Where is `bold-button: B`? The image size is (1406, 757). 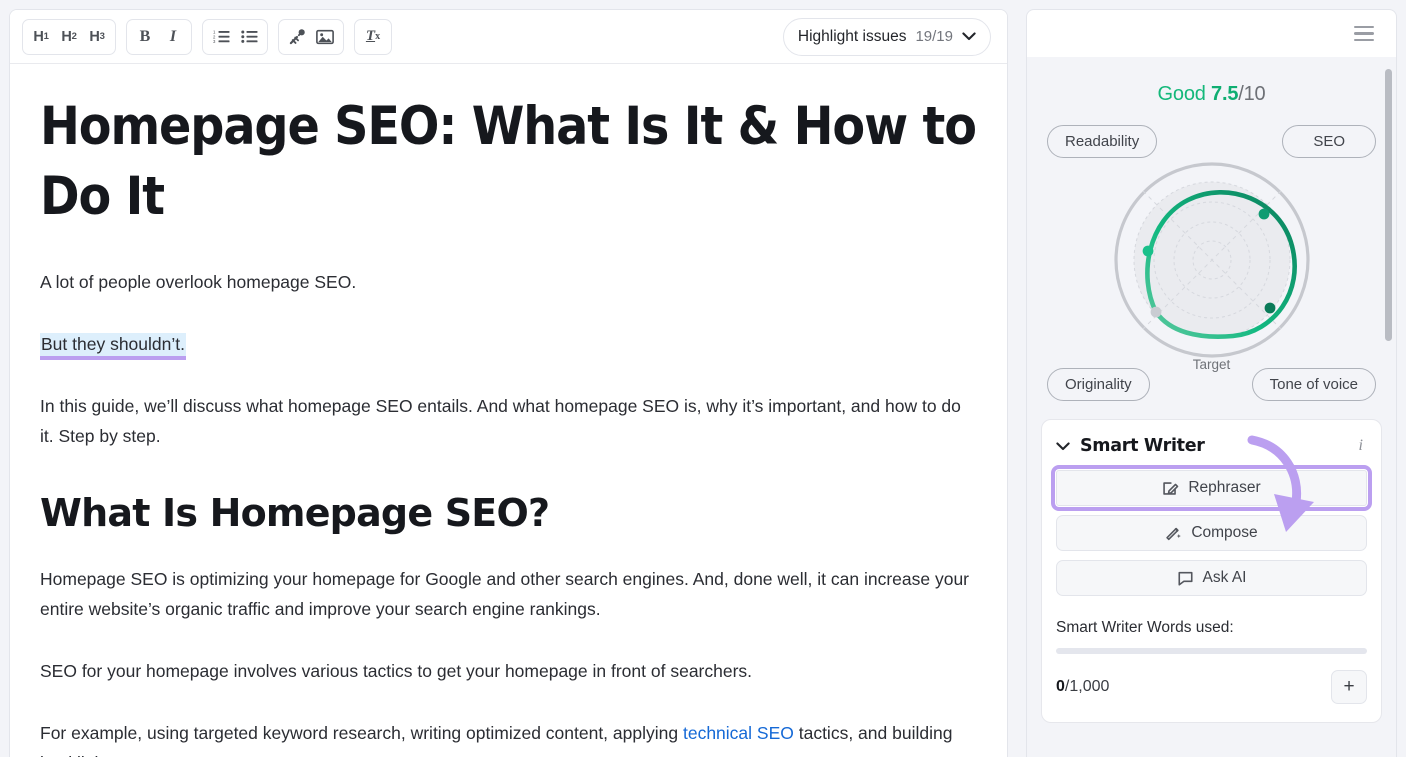
bold-button: B is located at coordinates (145, 37).